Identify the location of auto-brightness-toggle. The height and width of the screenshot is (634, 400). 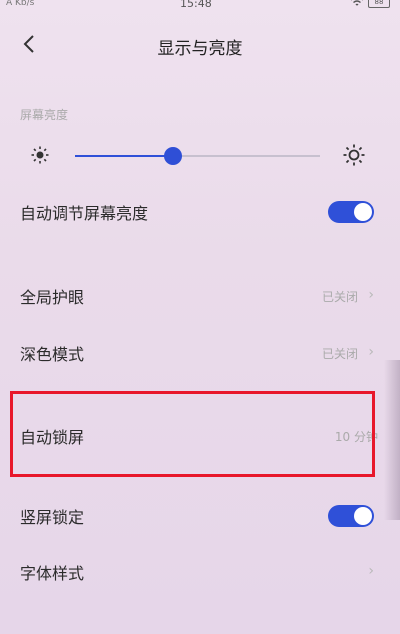
(351, 212).